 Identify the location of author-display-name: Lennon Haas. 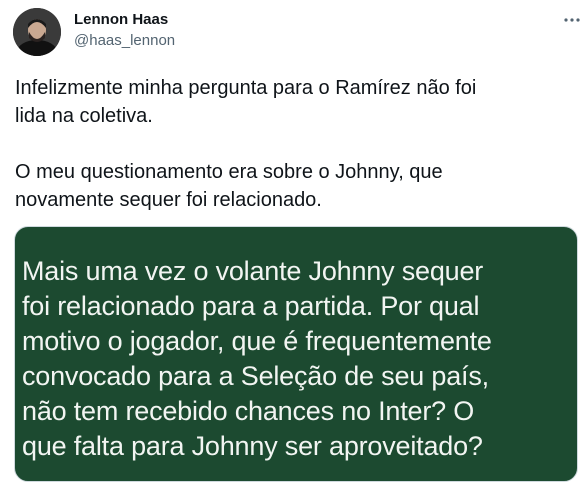
(121, 19).